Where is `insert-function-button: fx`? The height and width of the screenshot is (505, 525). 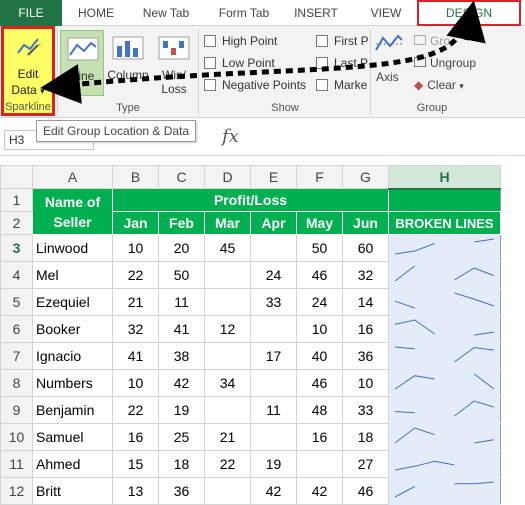
insert-function-button: fx is located at coordinates (230, 136).